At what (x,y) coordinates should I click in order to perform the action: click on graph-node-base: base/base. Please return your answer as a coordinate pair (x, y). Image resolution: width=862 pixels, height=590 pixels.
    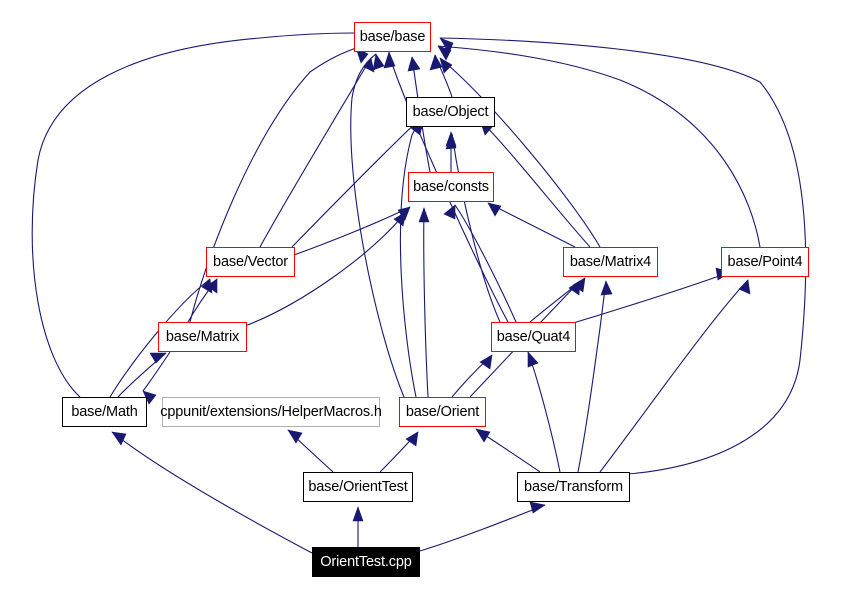
    Looking at the image, I should click on (392, 37).